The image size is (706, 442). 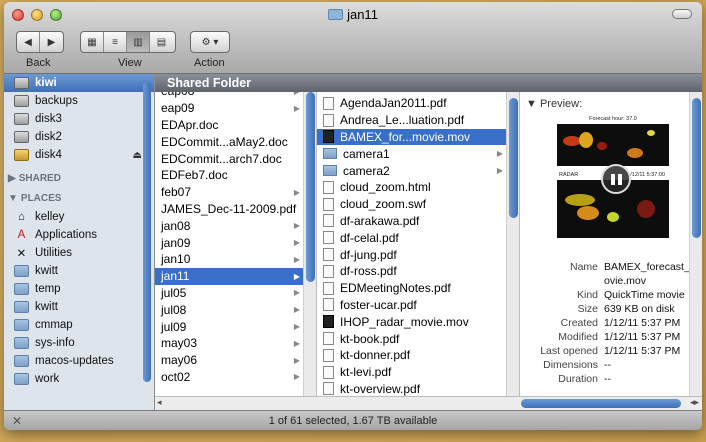 I want to click on sidebar-item-label: Applications, so click(x=66, y=235).